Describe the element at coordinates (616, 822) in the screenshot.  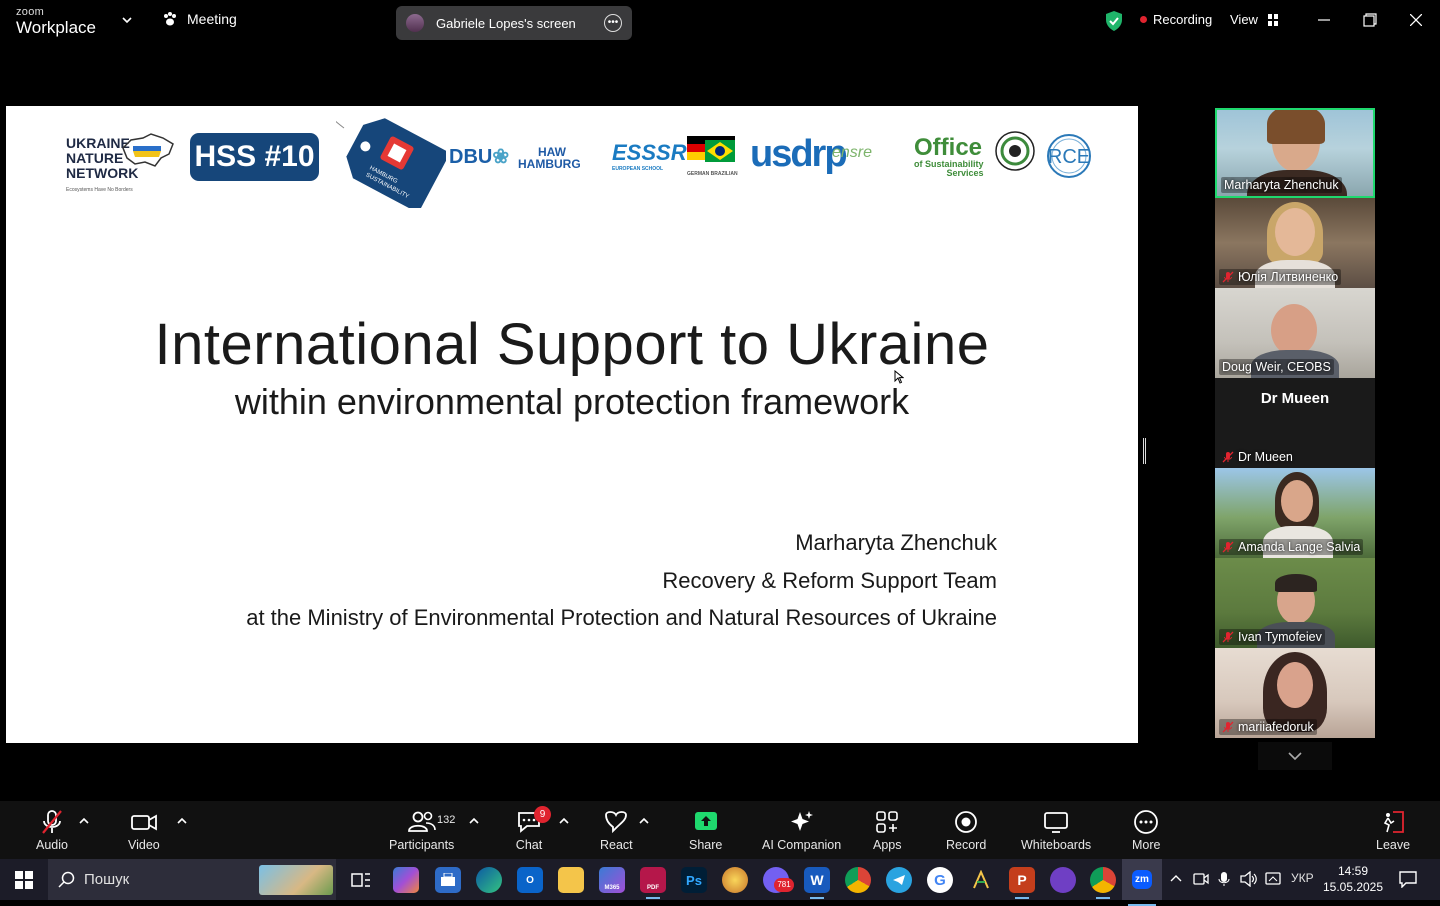
I see `react-heart-icon` at that location.